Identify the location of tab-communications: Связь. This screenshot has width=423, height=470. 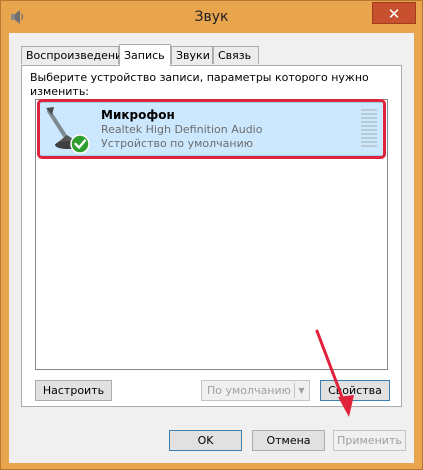
(236, 55).